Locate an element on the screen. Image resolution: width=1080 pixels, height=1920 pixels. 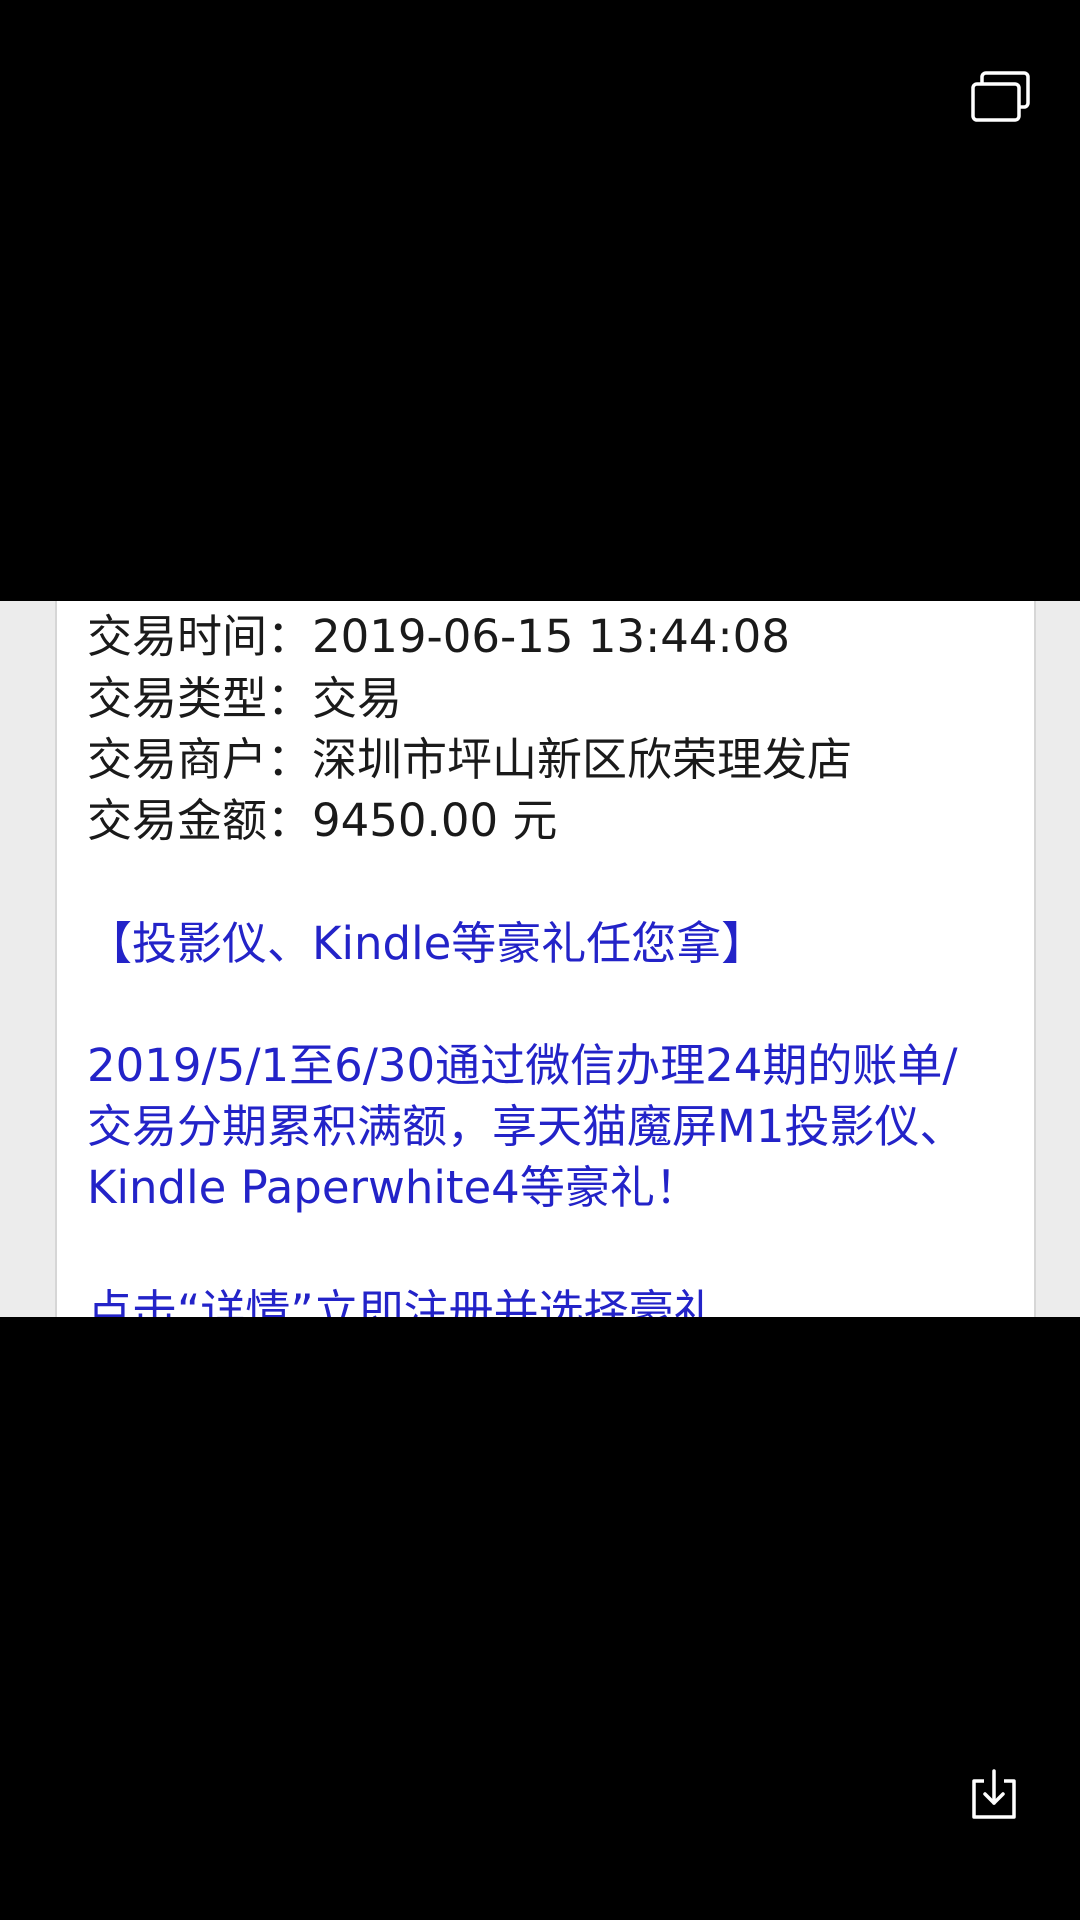
transaction-time-value: 2019-06-15 13:44:08 is located at coordinates (551, 636).